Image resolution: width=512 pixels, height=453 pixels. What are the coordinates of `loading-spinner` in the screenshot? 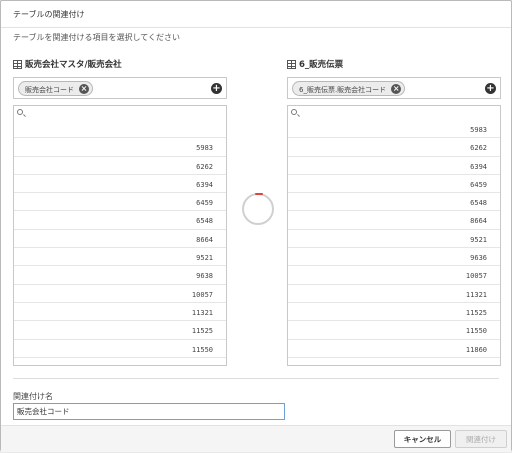 It's located at (258, 209).